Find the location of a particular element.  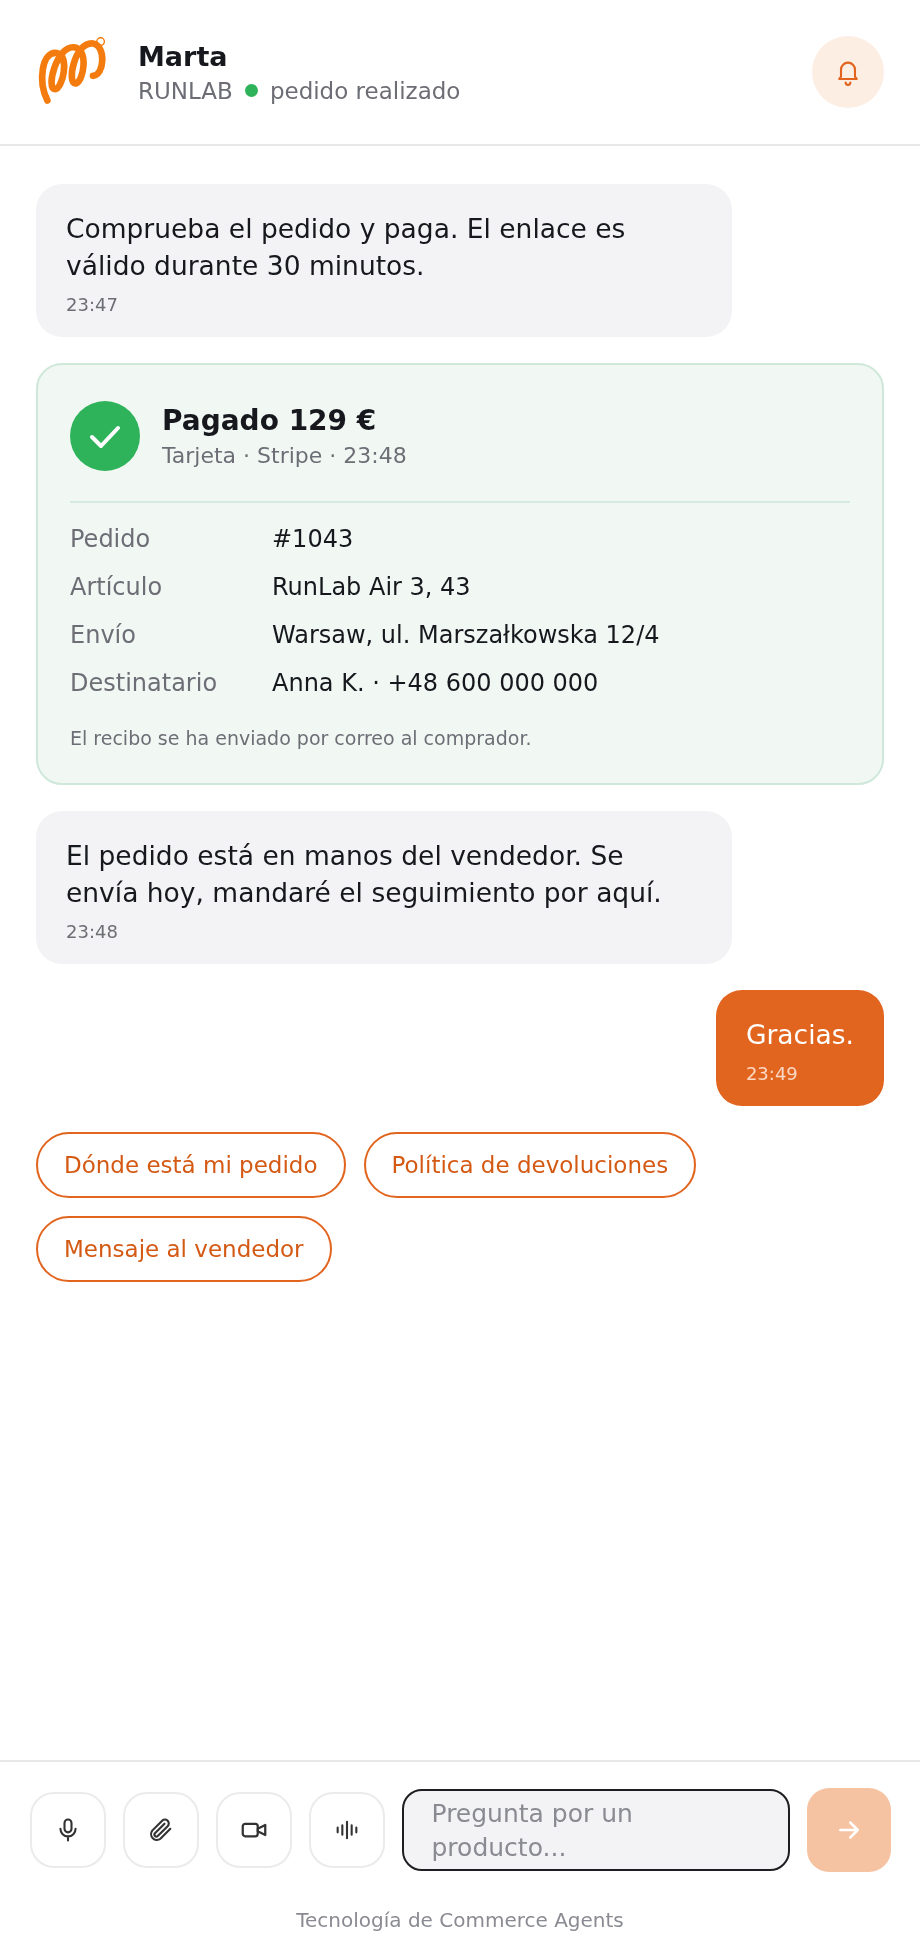

payment-title: Pagado 129 € is located at coordinates (270, 421).